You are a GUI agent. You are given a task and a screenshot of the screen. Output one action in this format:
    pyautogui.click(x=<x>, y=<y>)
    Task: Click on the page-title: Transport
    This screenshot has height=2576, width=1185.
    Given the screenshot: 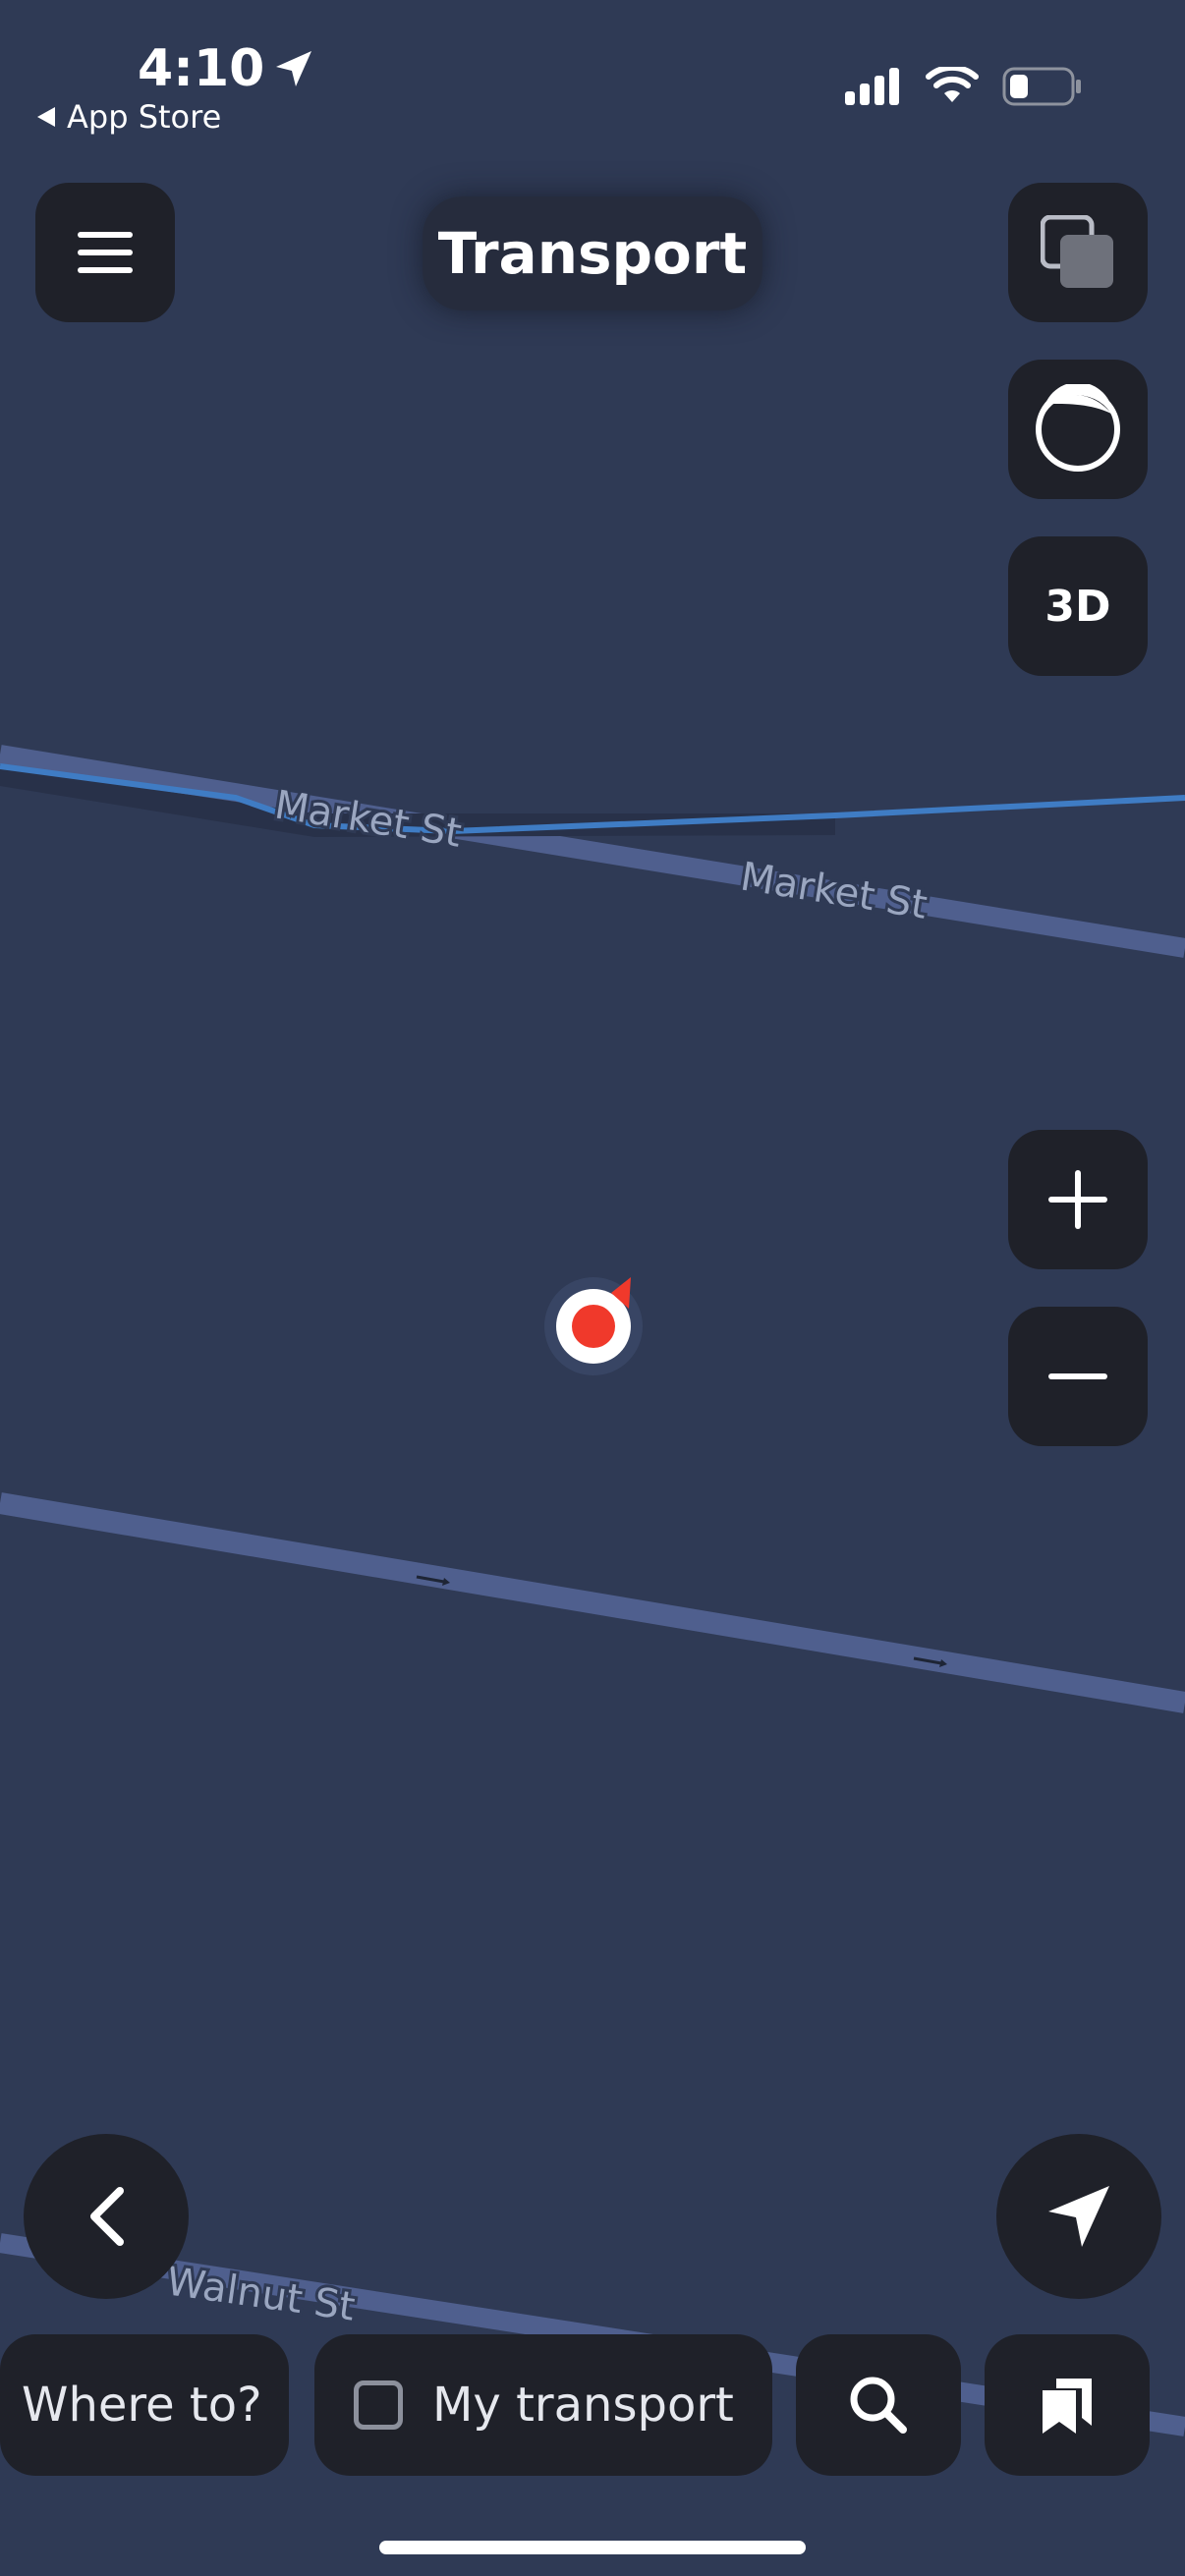 What is the action you would take?
    pyautogui.click(x=592, y=253)
    